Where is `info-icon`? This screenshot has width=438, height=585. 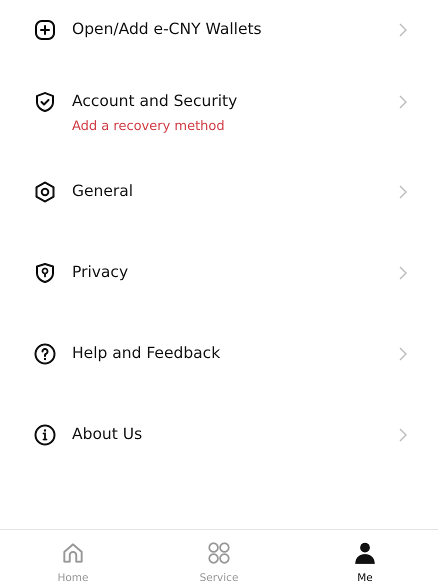
info-icon is located at coordinates (45, 435).